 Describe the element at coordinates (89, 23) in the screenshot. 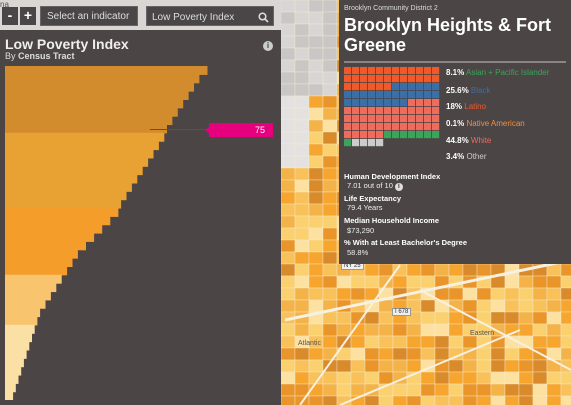

I see `indicator-dropdown: Select an indicator ▼` at that location.